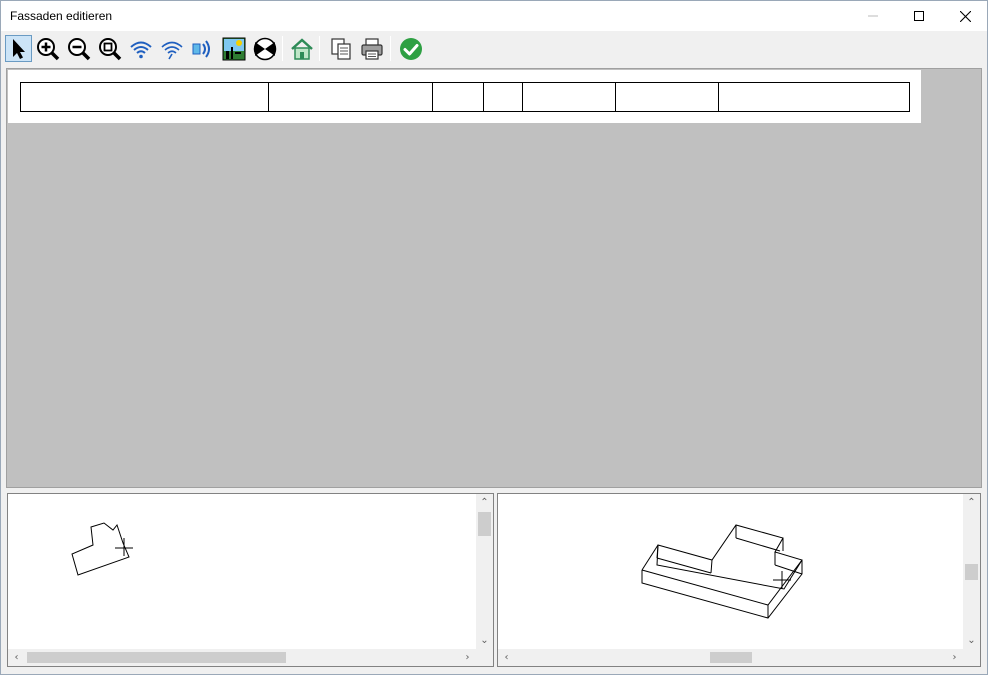 The image size is (988, 675). I want to click on home-button, so click(301, 48).